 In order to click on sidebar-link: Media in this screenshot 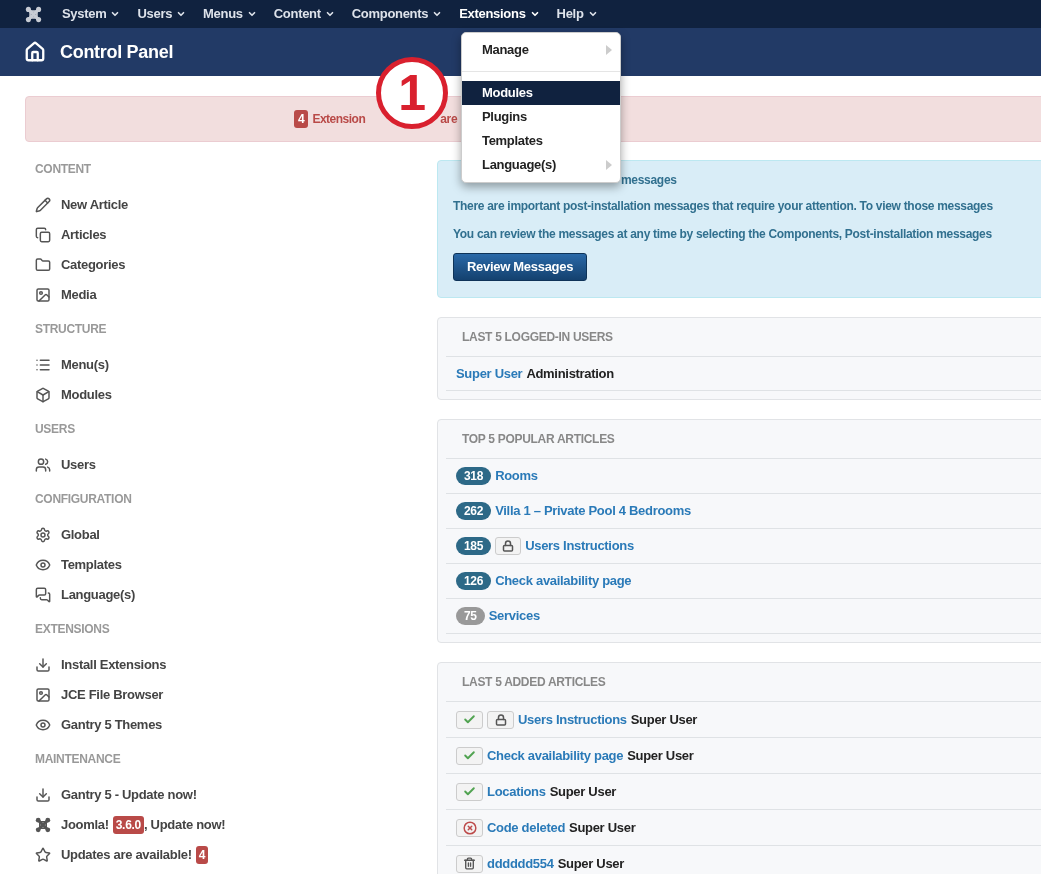, I will do `click(79, 295)`.